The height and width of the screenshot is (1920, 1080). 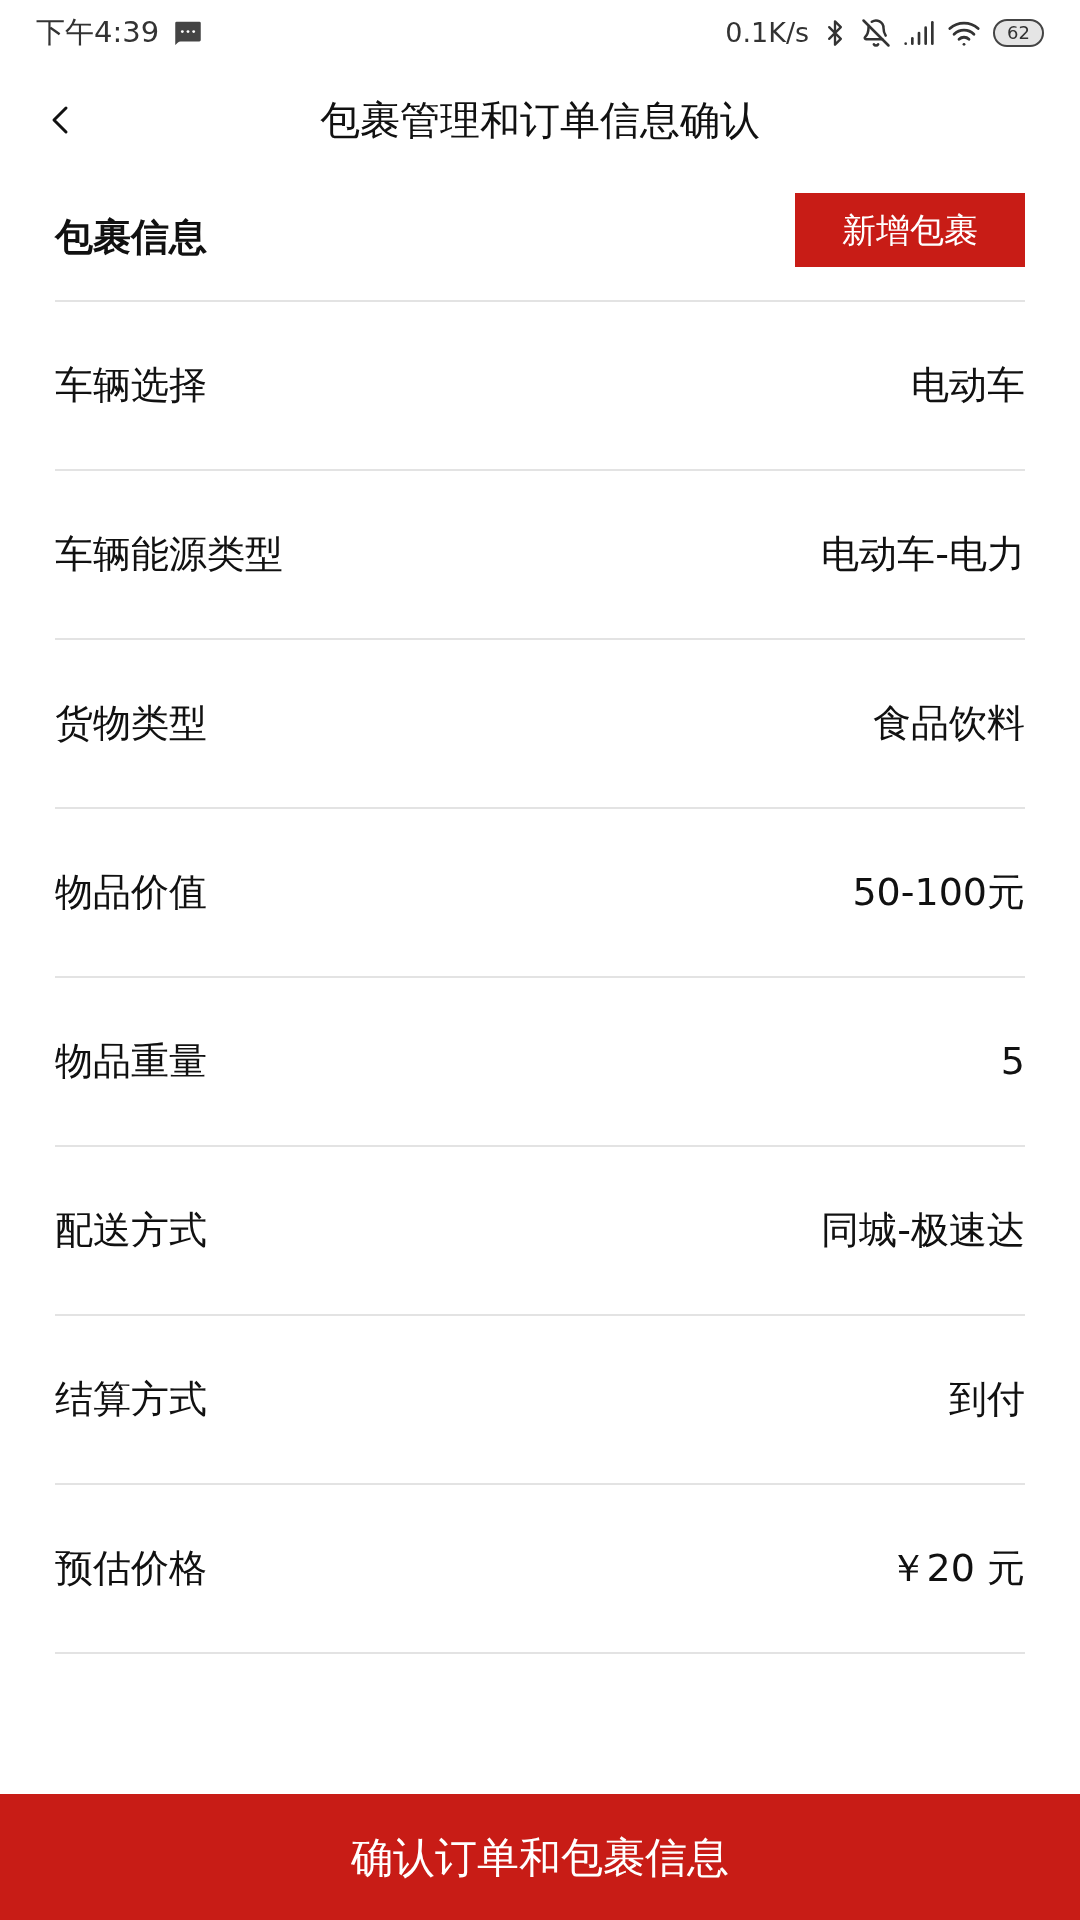 I want to click on section-title: 包裹信息, so click(x=131, y=237).